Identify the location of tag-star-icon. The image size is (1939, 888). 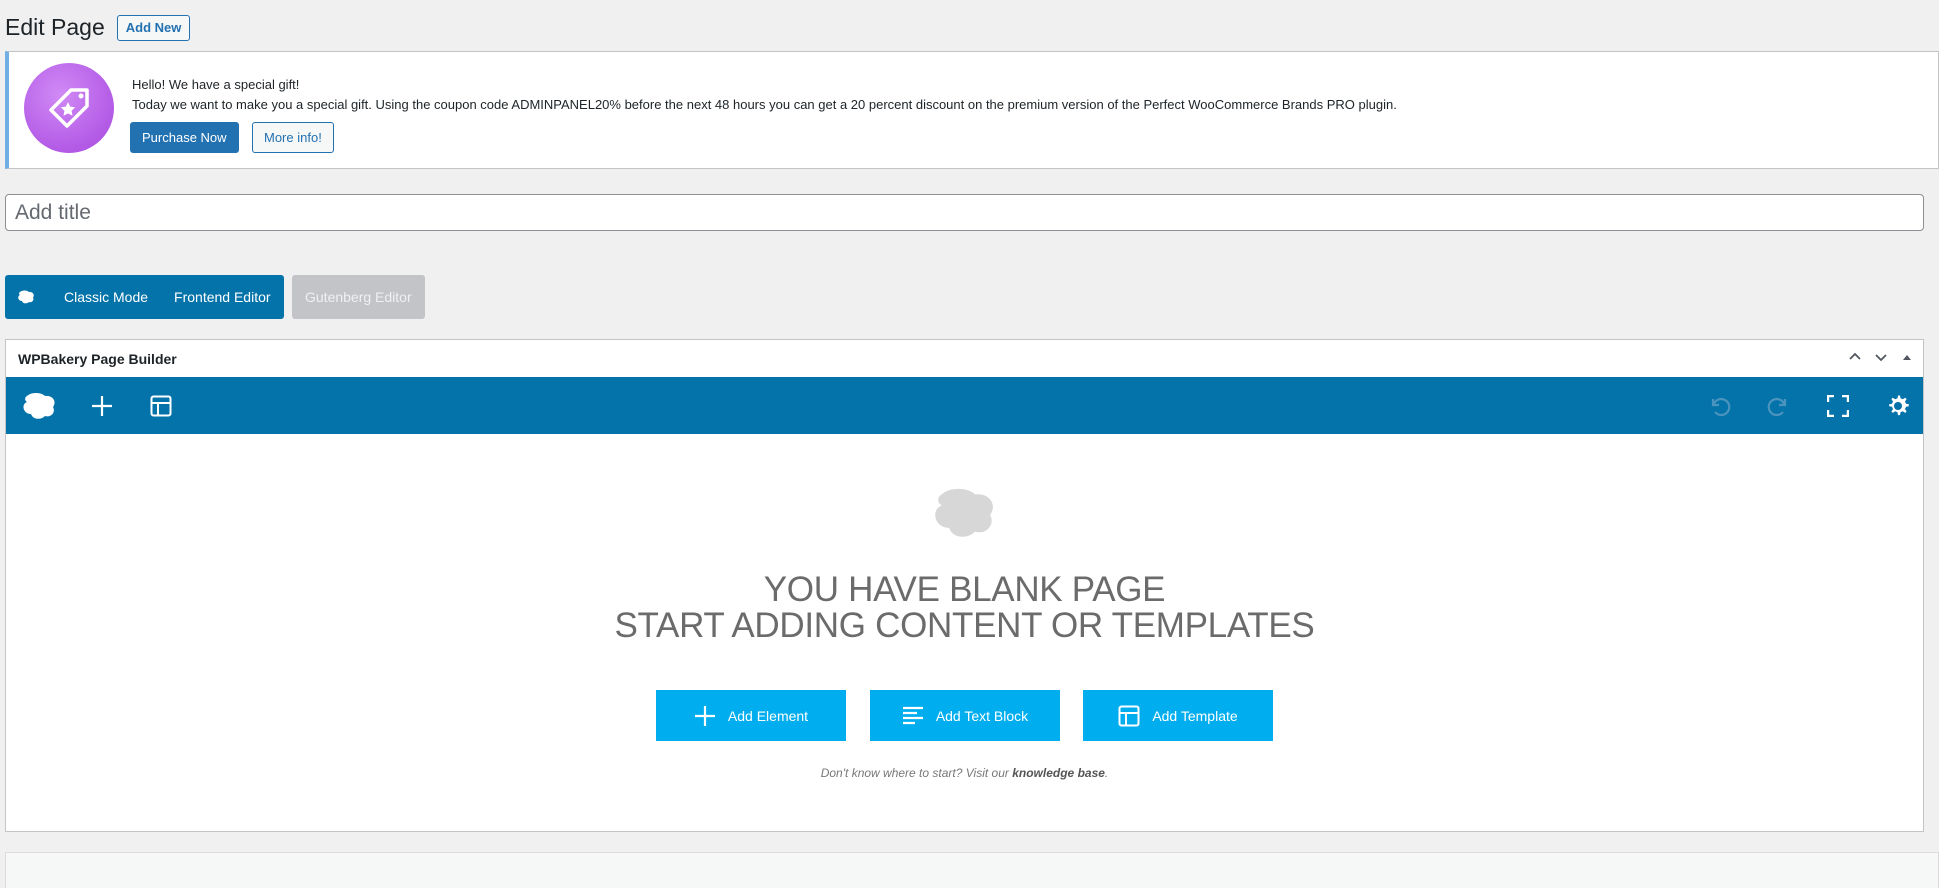
(69, 108).